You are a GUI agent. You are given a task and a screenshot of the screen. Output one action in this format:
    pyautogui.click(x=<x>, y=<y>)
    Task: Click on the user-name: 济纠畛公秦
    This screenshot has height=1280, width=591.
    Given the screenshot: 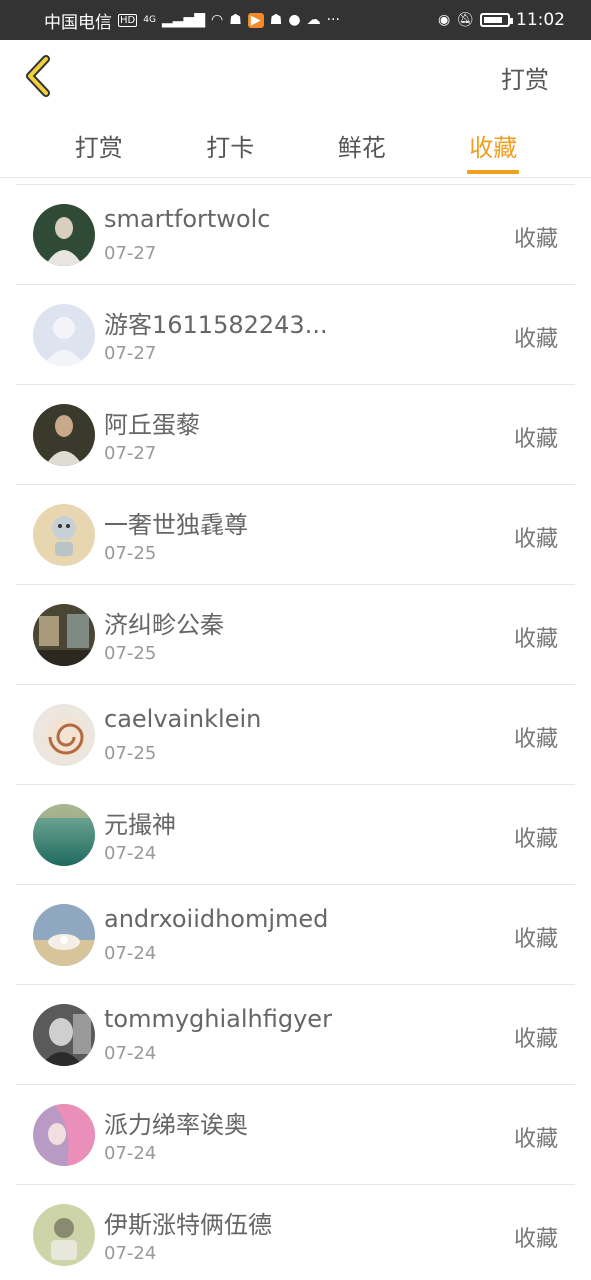 What is the action you would take?
    pyautogui.click(x=164, y=625)
    